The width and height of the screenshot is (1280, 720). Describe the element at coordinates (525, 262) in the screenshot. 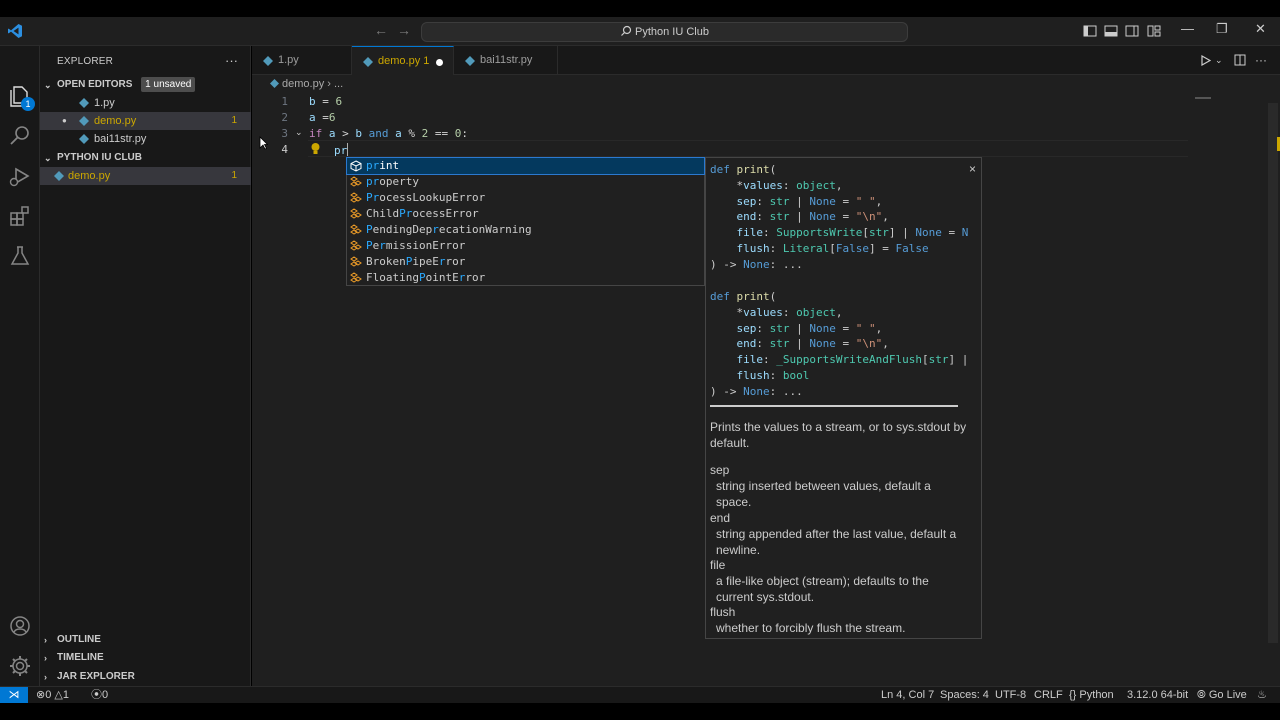

I see `suggestion-item: BrokenPipeError` at that location.